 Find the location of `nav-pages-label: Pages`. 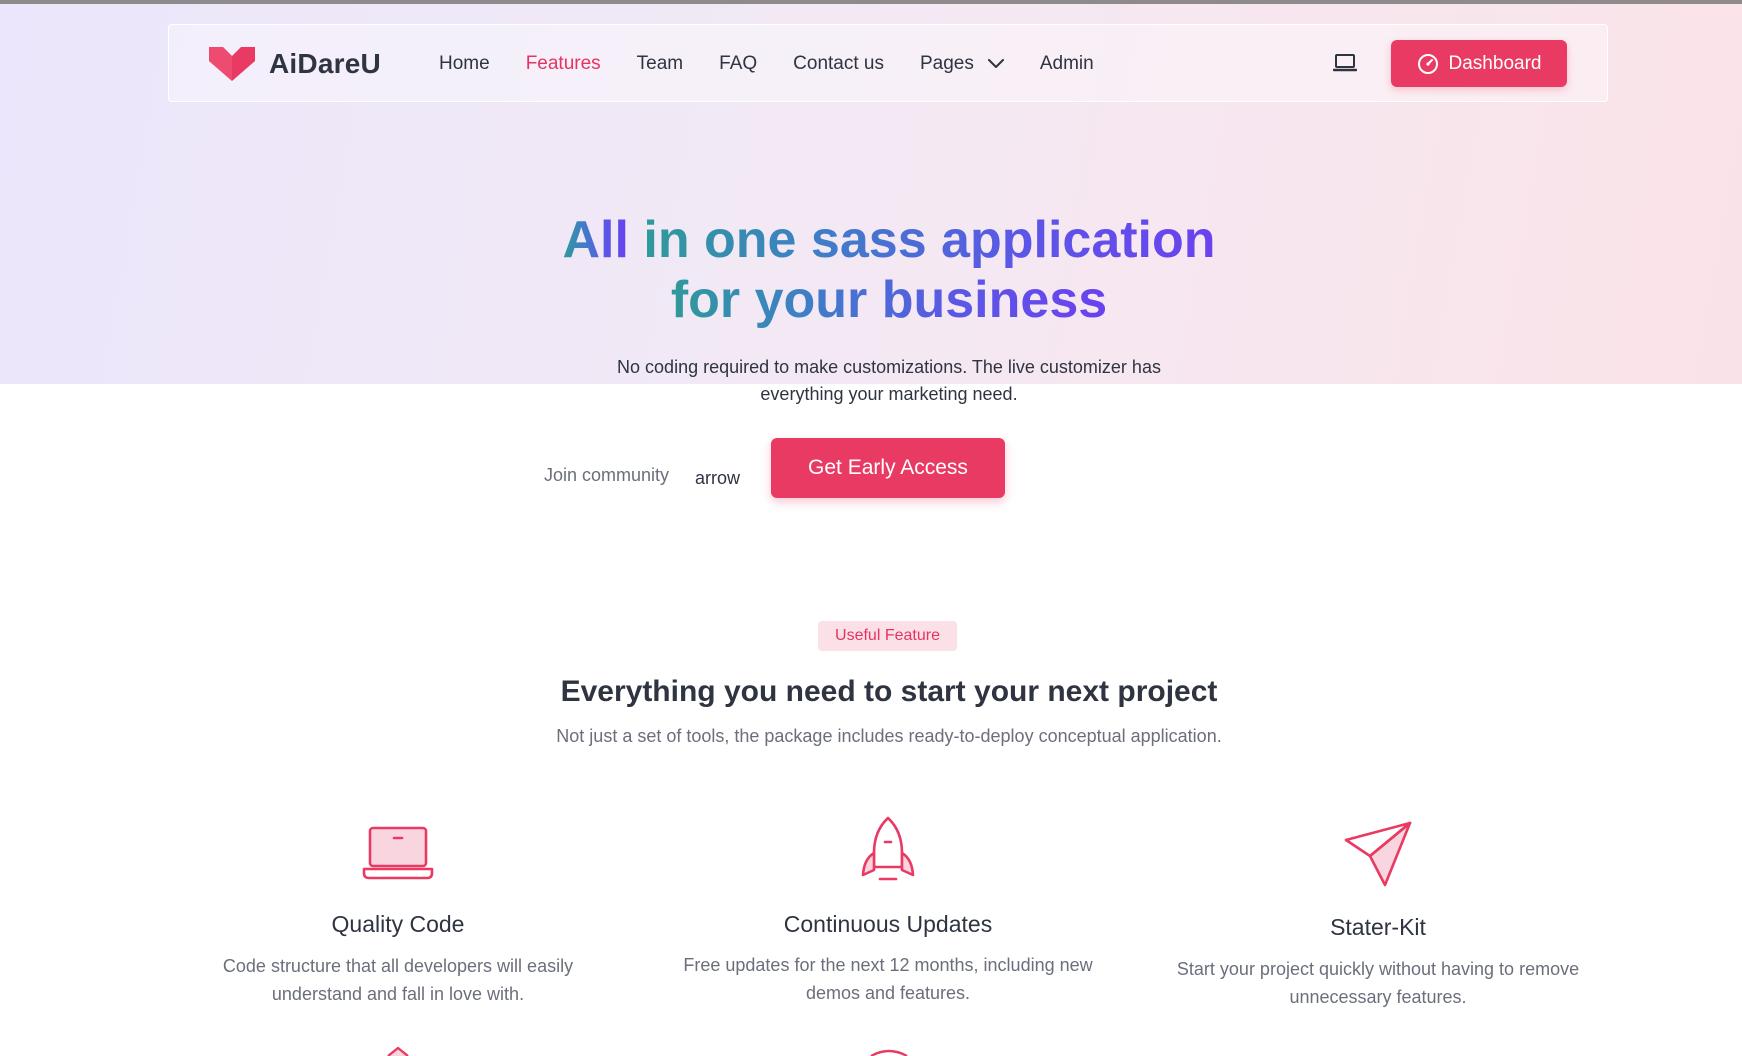

nav-pages-label: Pages is located at coordinates (946, 63).